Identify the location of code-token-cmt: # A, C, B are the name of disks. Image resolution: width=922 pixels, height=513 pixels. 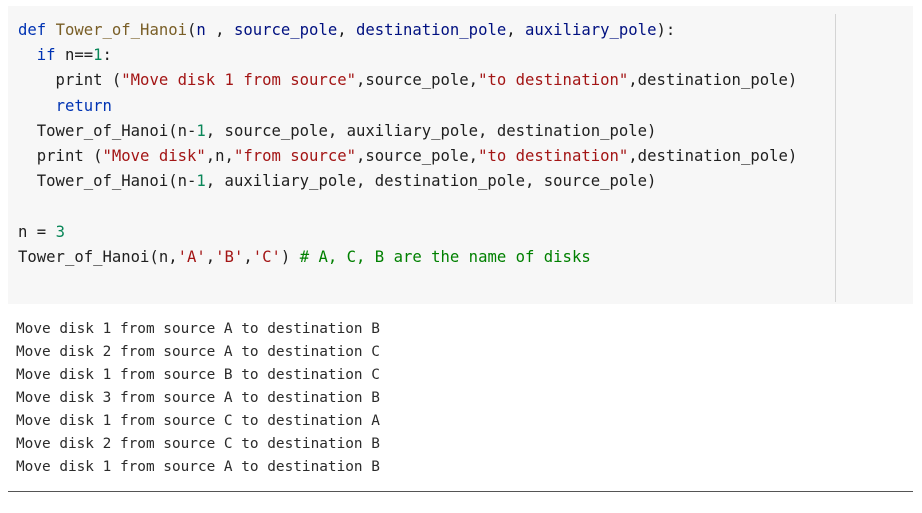
(445, 256).